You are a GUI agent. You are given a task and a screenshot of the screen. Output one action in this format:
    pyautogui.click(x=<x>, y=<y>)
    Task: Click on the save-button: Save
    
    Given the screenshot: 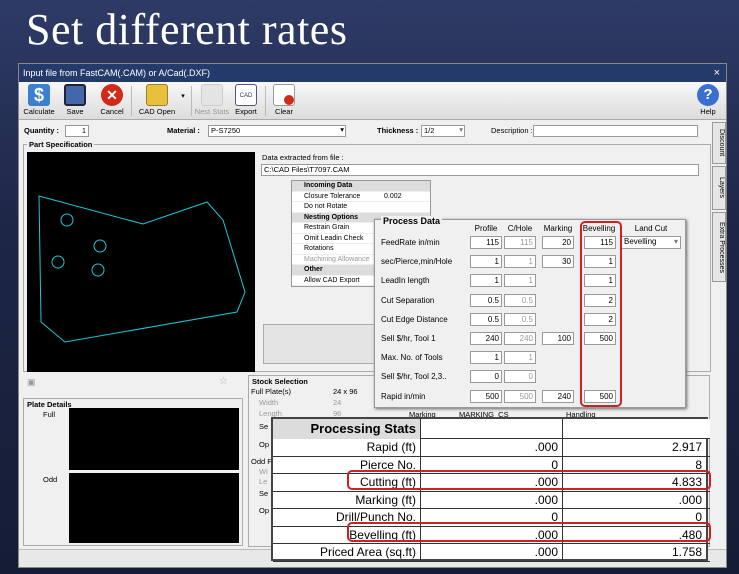 What is the action you would take?
    pyautogui.click(x=75, y=100)
    